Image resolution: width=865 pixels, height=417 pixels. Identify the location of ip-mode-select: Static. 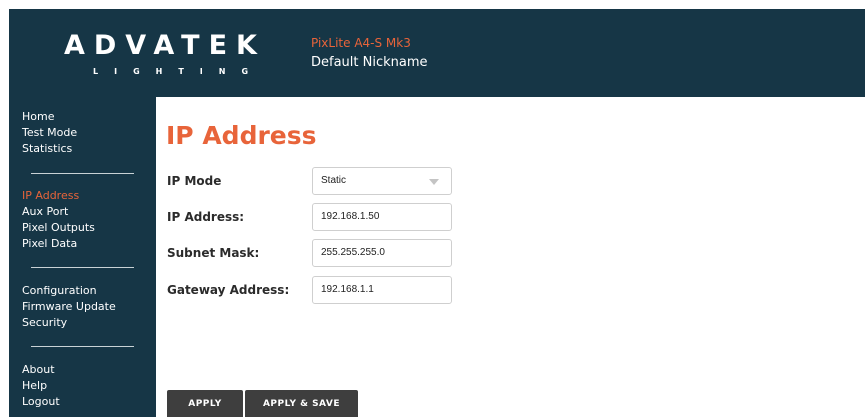
(382, 181).